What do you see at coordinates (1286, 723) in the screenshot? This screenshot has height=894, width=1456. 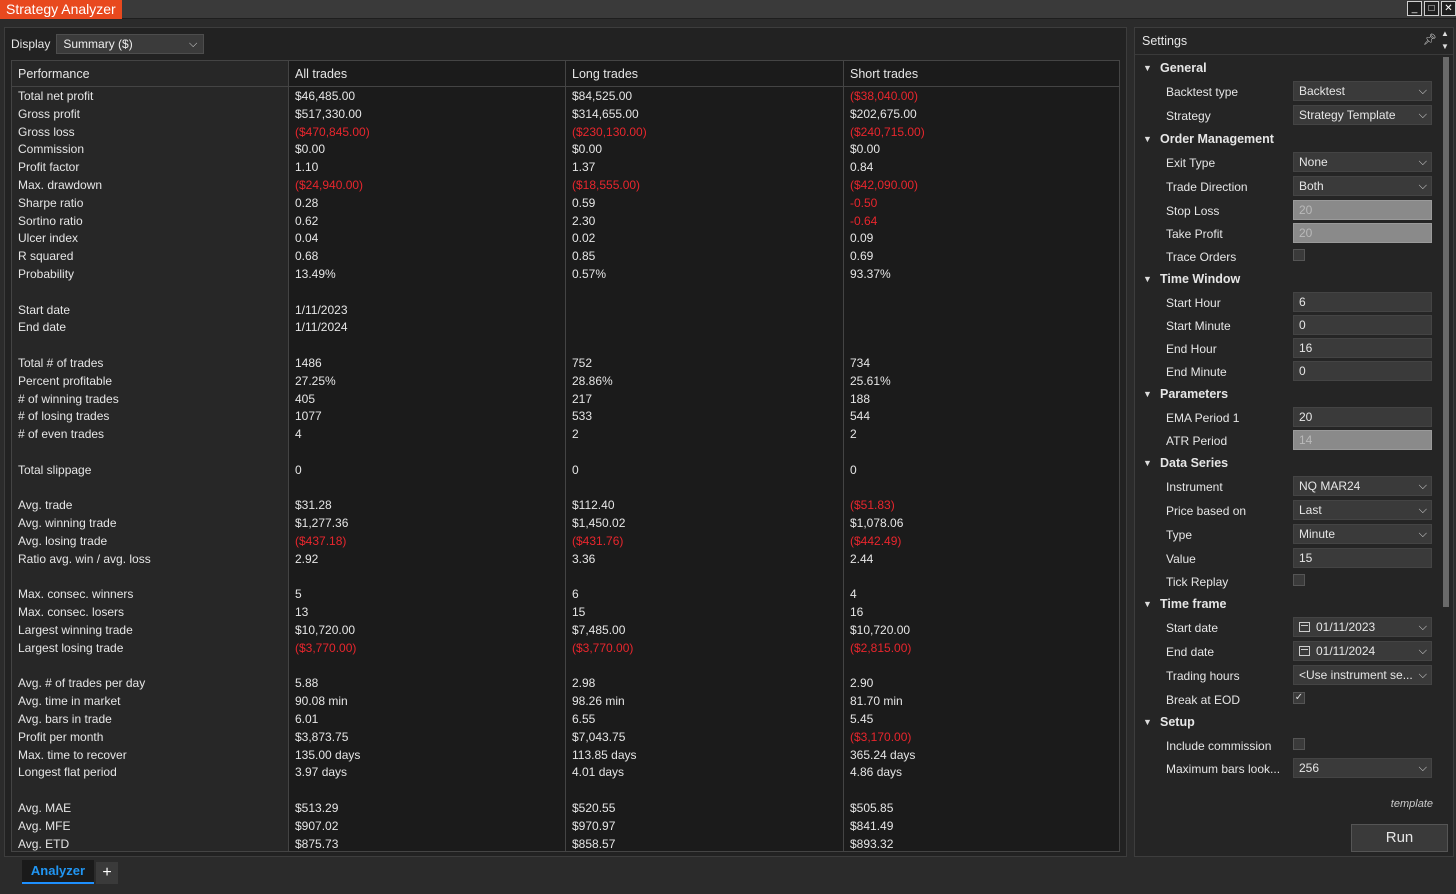 I see `section-setup: ▼ Setup` at bounding box center [1286, 723].